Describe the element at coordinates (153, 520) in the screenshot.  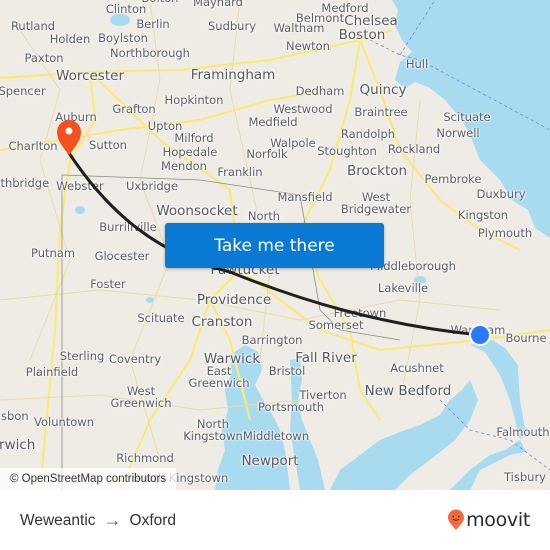
I see `destination-name: Oxford` at that location.